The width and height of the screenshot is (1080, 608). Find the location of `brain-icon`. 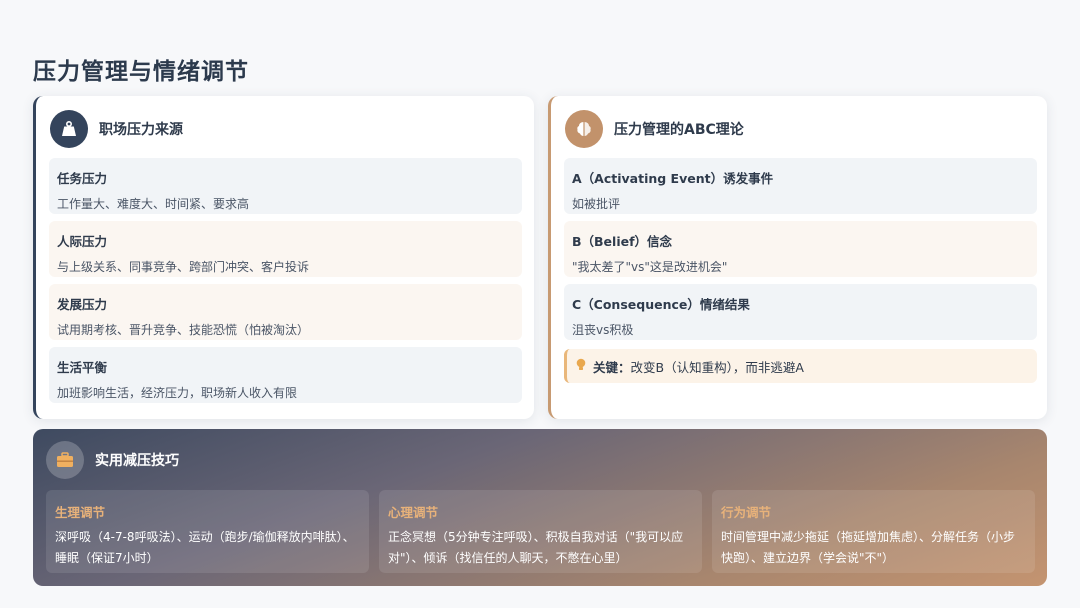

brain-icon is located at coordinates (584, 129).